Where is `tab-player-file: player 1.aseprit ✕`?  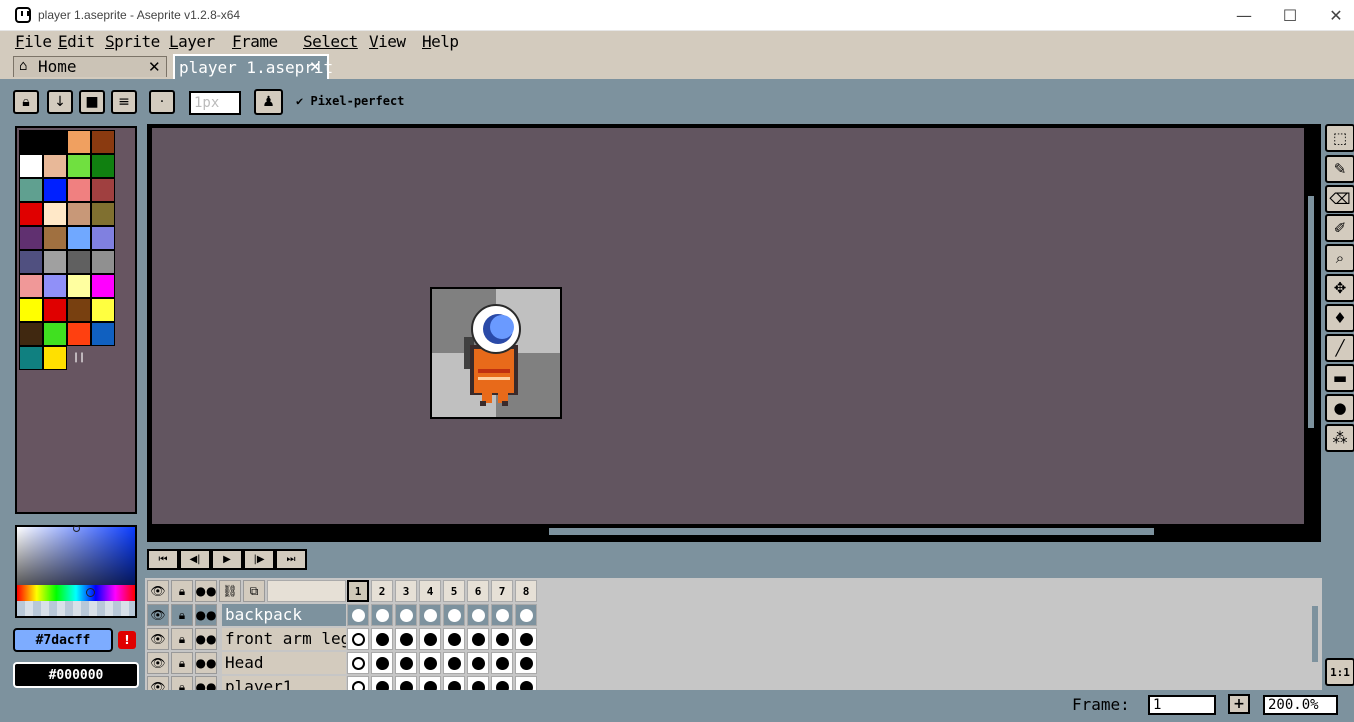
tab-player-file: player 1.aseprit ✕ is located at coordinates (253, 66).